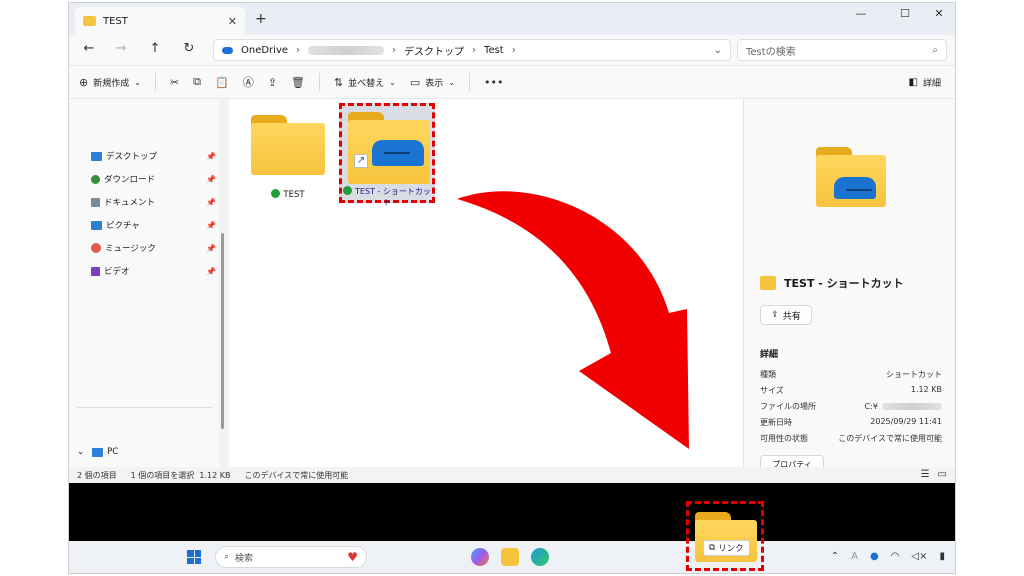  I want to click on details-key: 可用性の状態, so click(784, 438).